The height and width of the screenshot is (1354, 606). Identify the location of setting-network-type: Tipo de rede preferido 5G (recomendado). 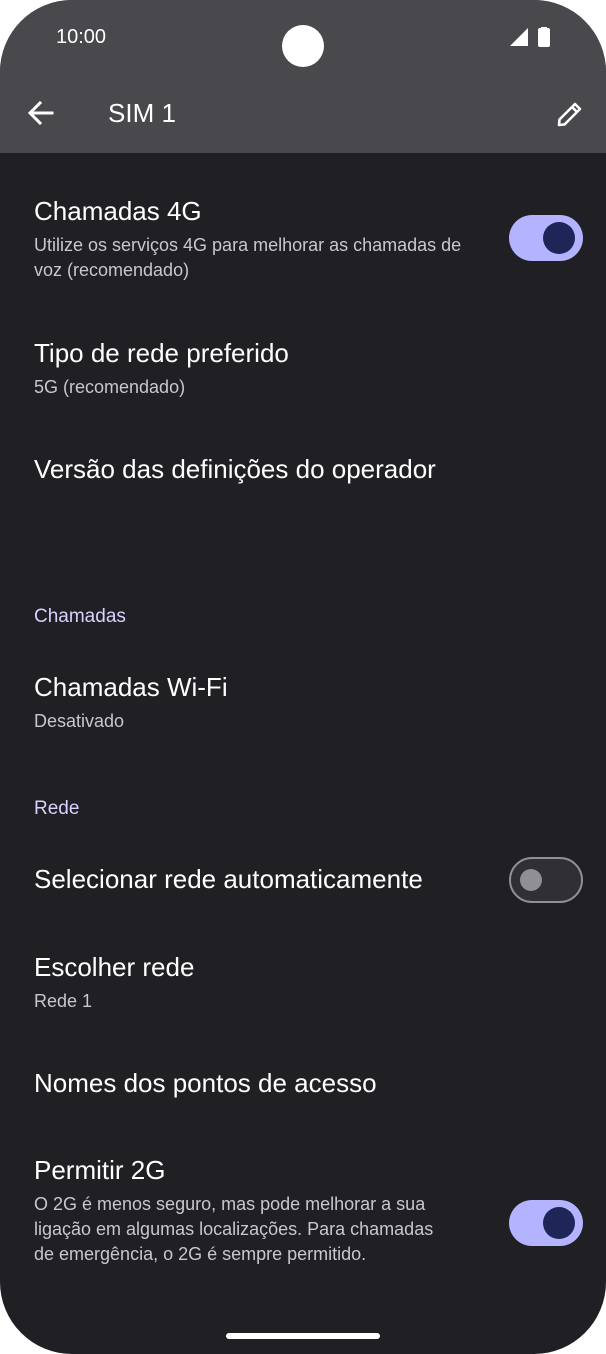
(161, 368).